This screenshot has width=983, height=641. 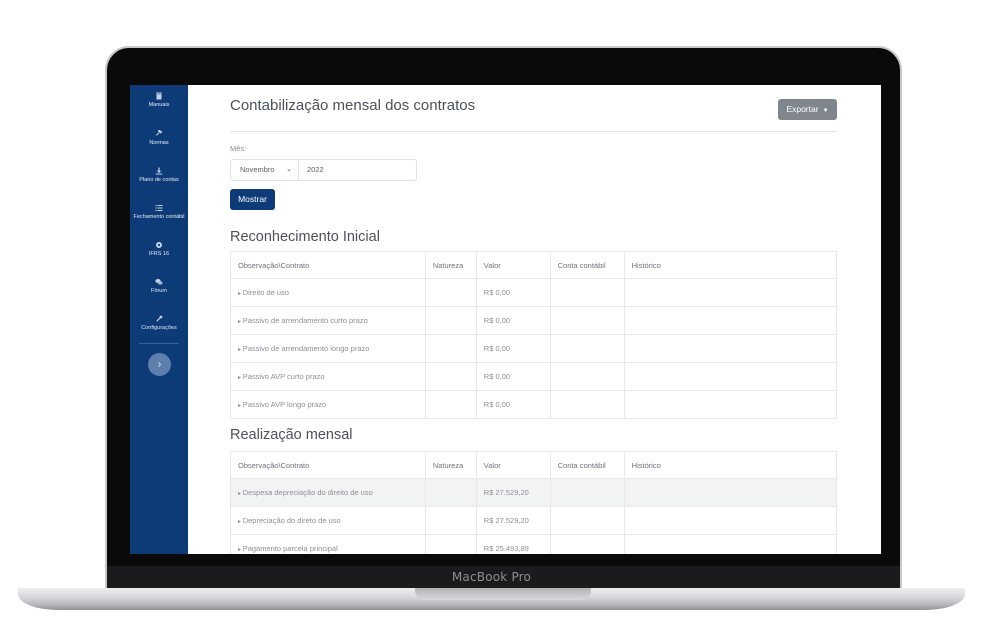 What do you see at coordinates (328, 544) in the screenshot?
I see `cell-observacao: Pagamento parcela principal` at bounding box center [328, 544].